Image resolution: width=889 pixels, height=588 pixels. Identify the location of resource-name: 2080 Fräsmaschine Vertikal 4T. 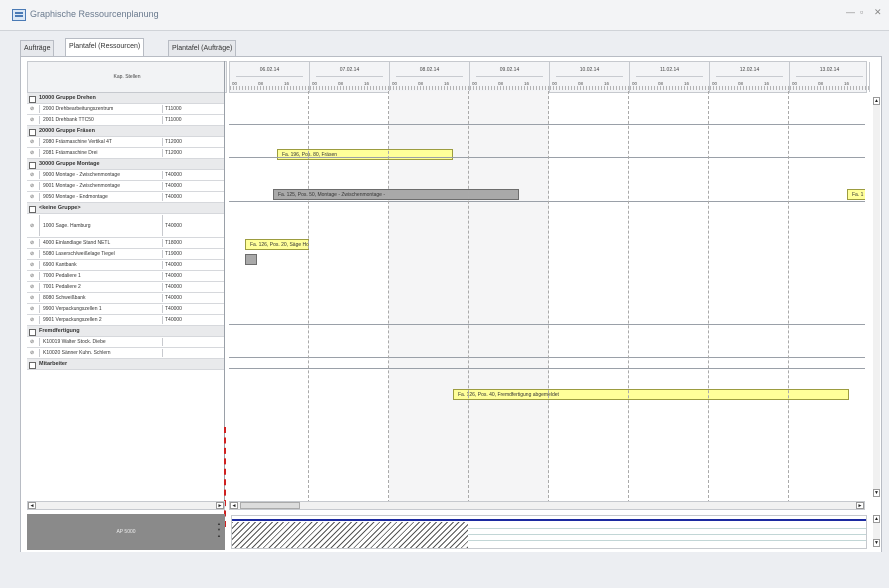
(77, 142).